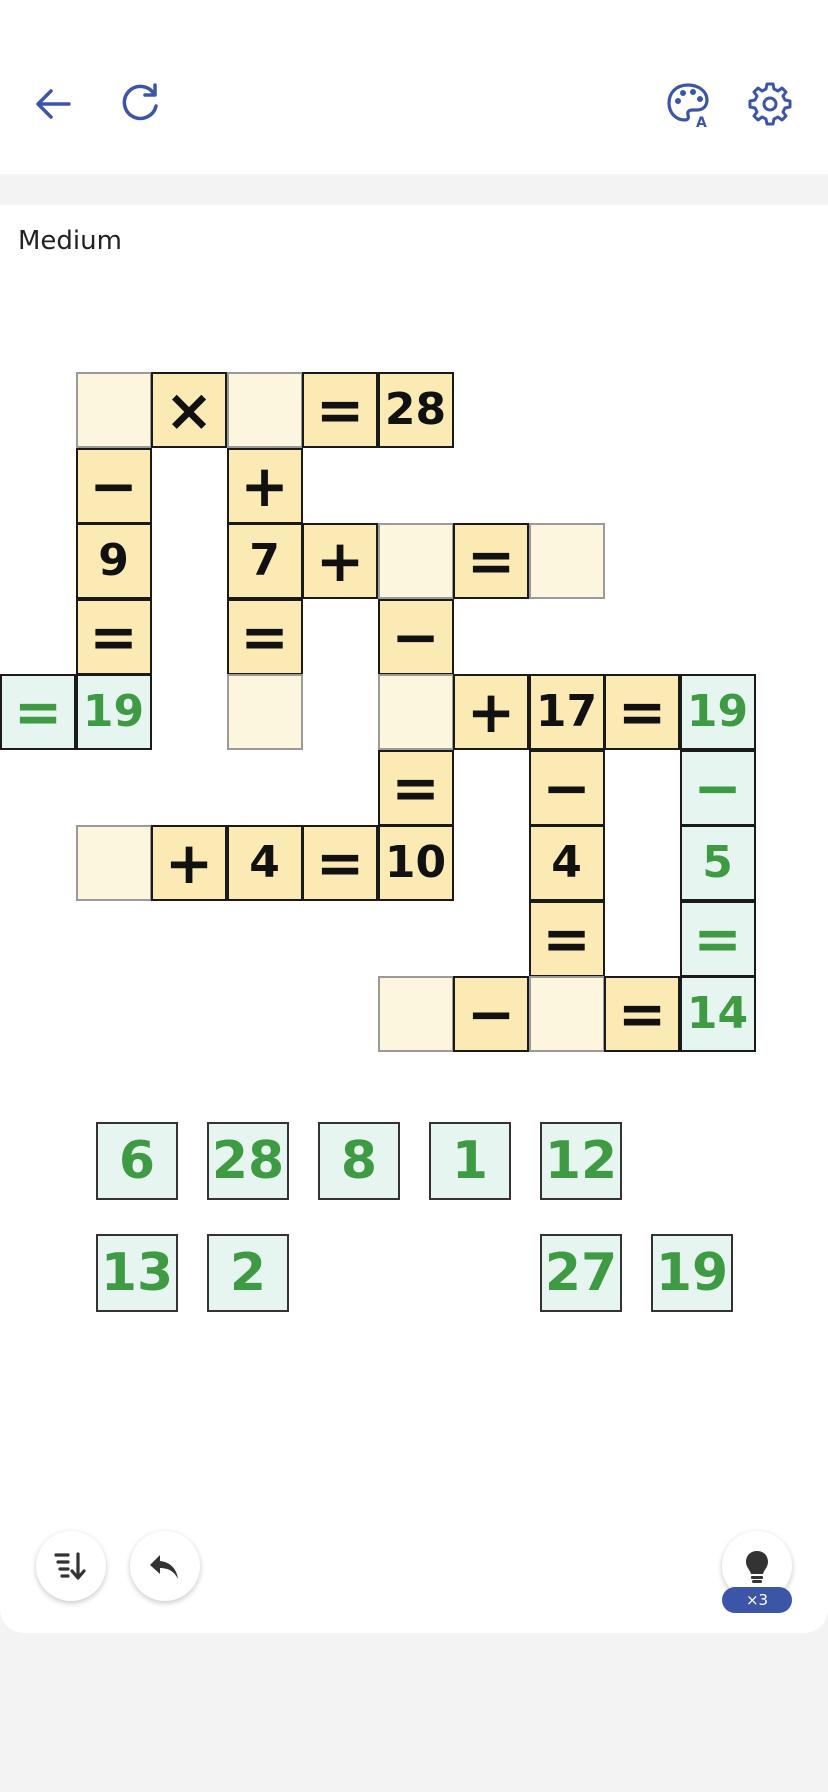 The height and width of the screenshot is (1792, 828). I want to click on lightbulb-icon, so click(757, 1567).